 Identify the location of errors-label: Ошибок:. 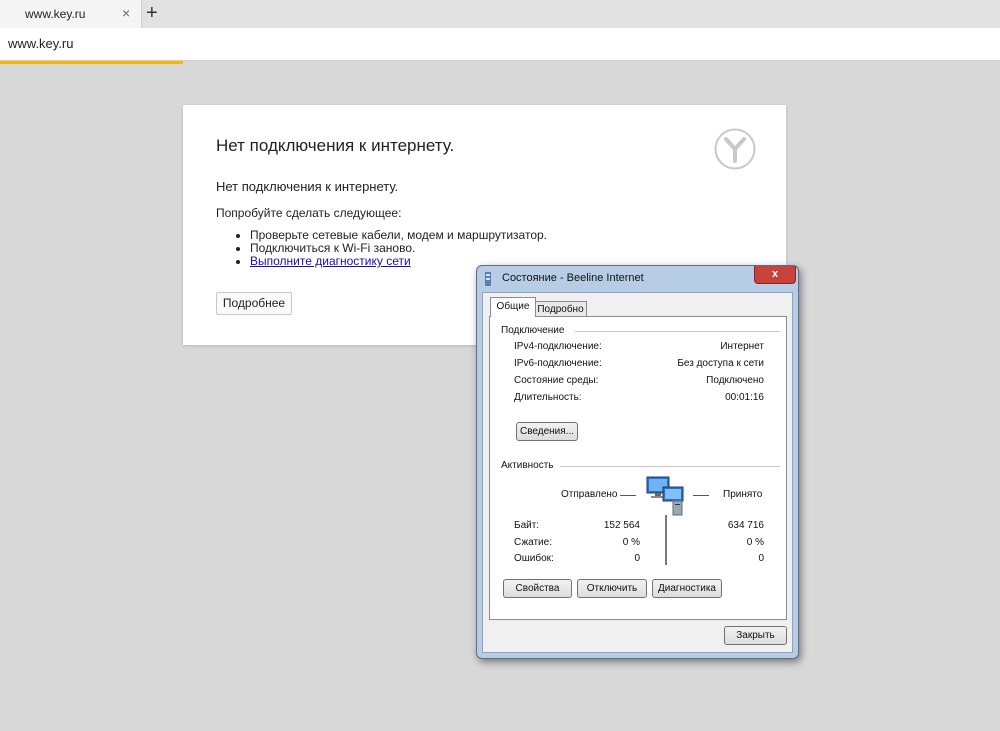
(534, 558).